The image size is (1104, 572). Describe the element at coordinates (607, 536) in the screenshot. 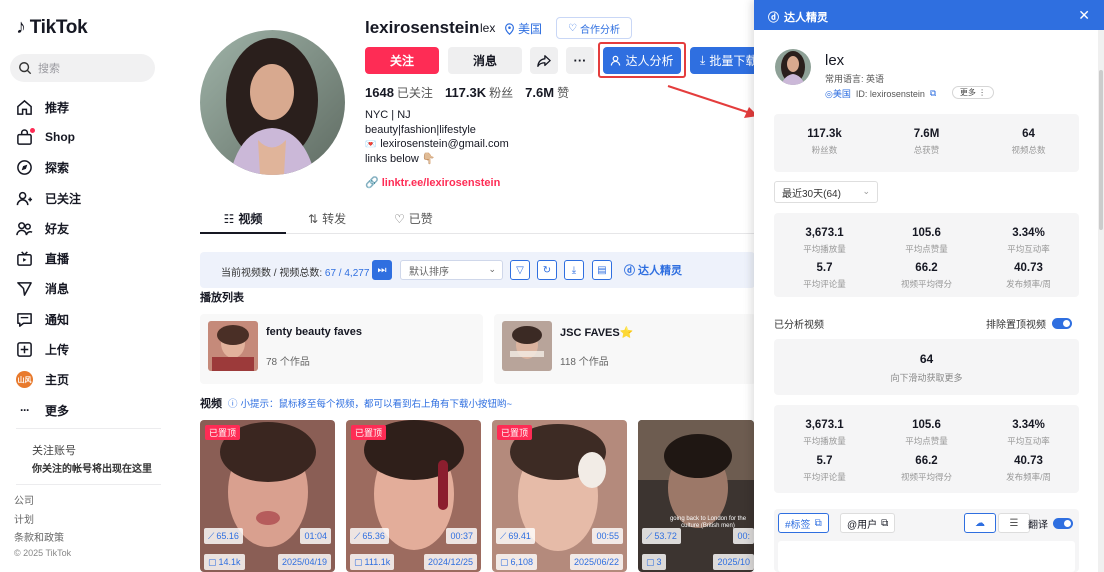

I see `duration-badge: 00:55` at that location.